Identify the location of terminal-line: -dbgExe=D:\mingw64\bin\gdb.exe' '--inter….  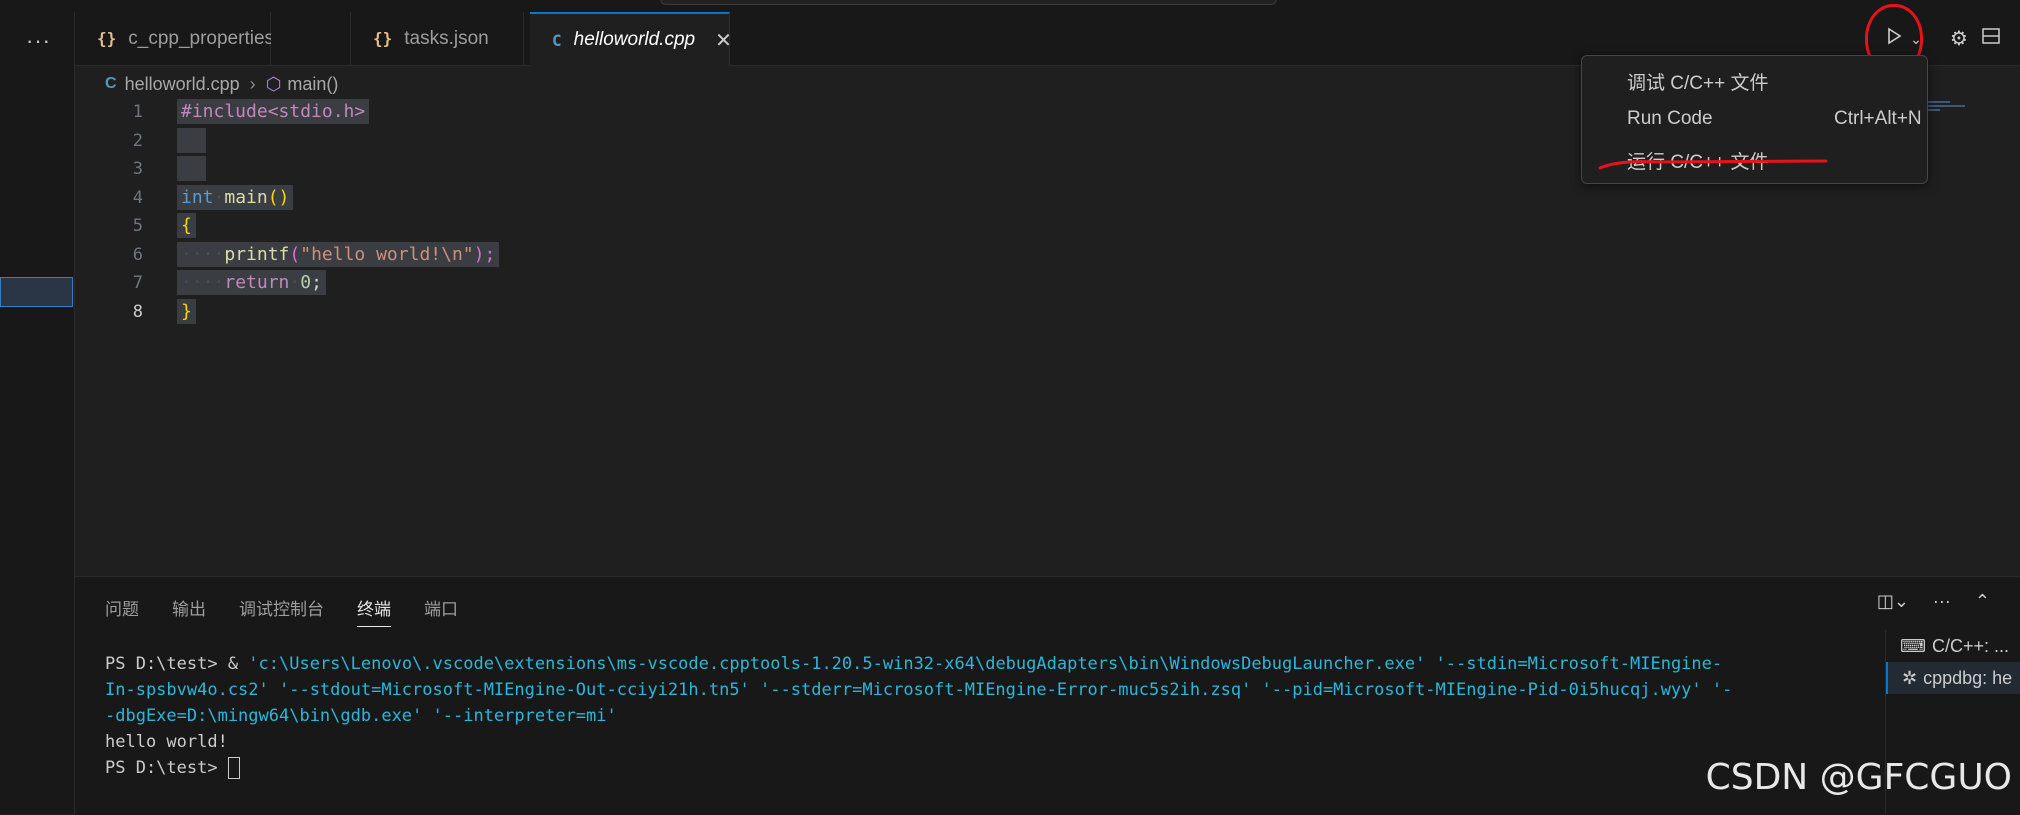
(361, 716).